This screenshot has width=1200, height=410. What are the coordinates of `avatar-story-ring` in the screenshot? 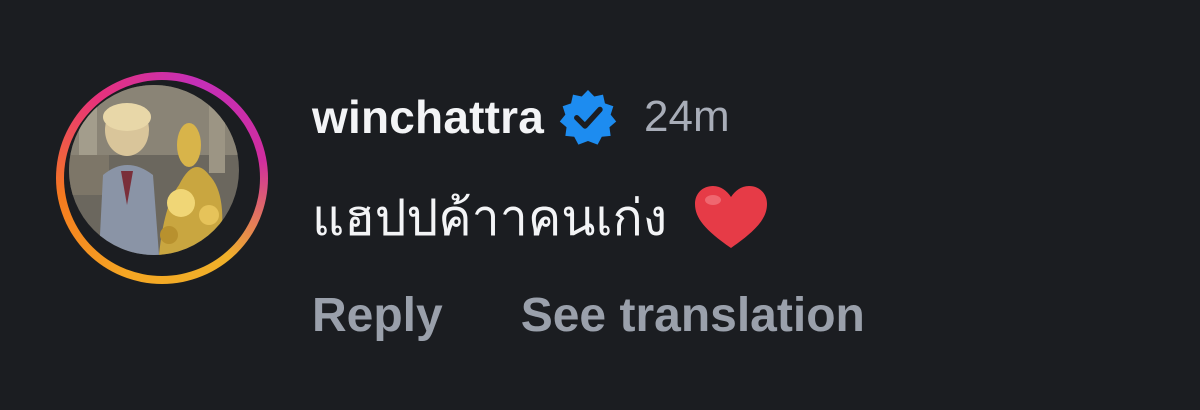 It's located at (162, 178).